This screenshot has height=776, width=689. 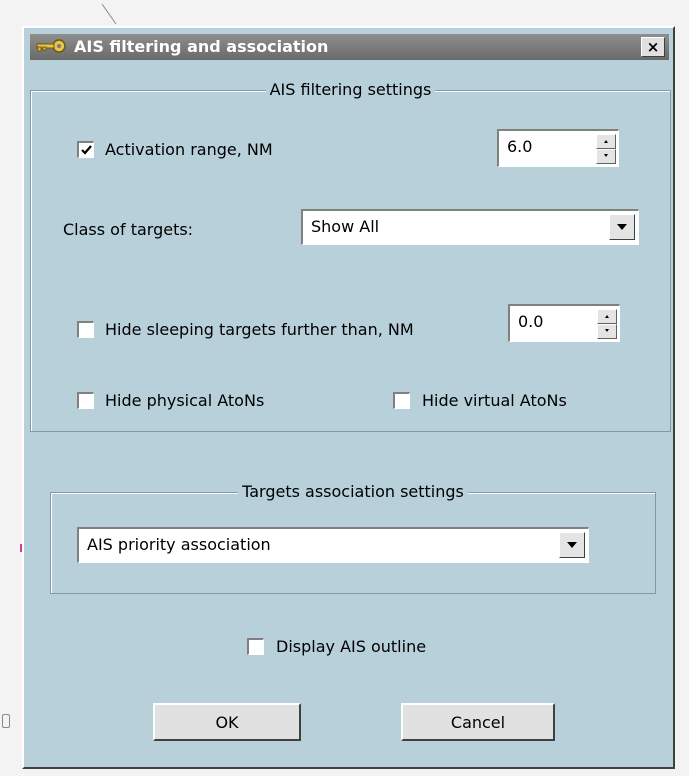 What do you see at coordinates (401, 400) in the screenshot?
I see `hide-virtual-atons-checkbox` at bounding box center [401, 400].